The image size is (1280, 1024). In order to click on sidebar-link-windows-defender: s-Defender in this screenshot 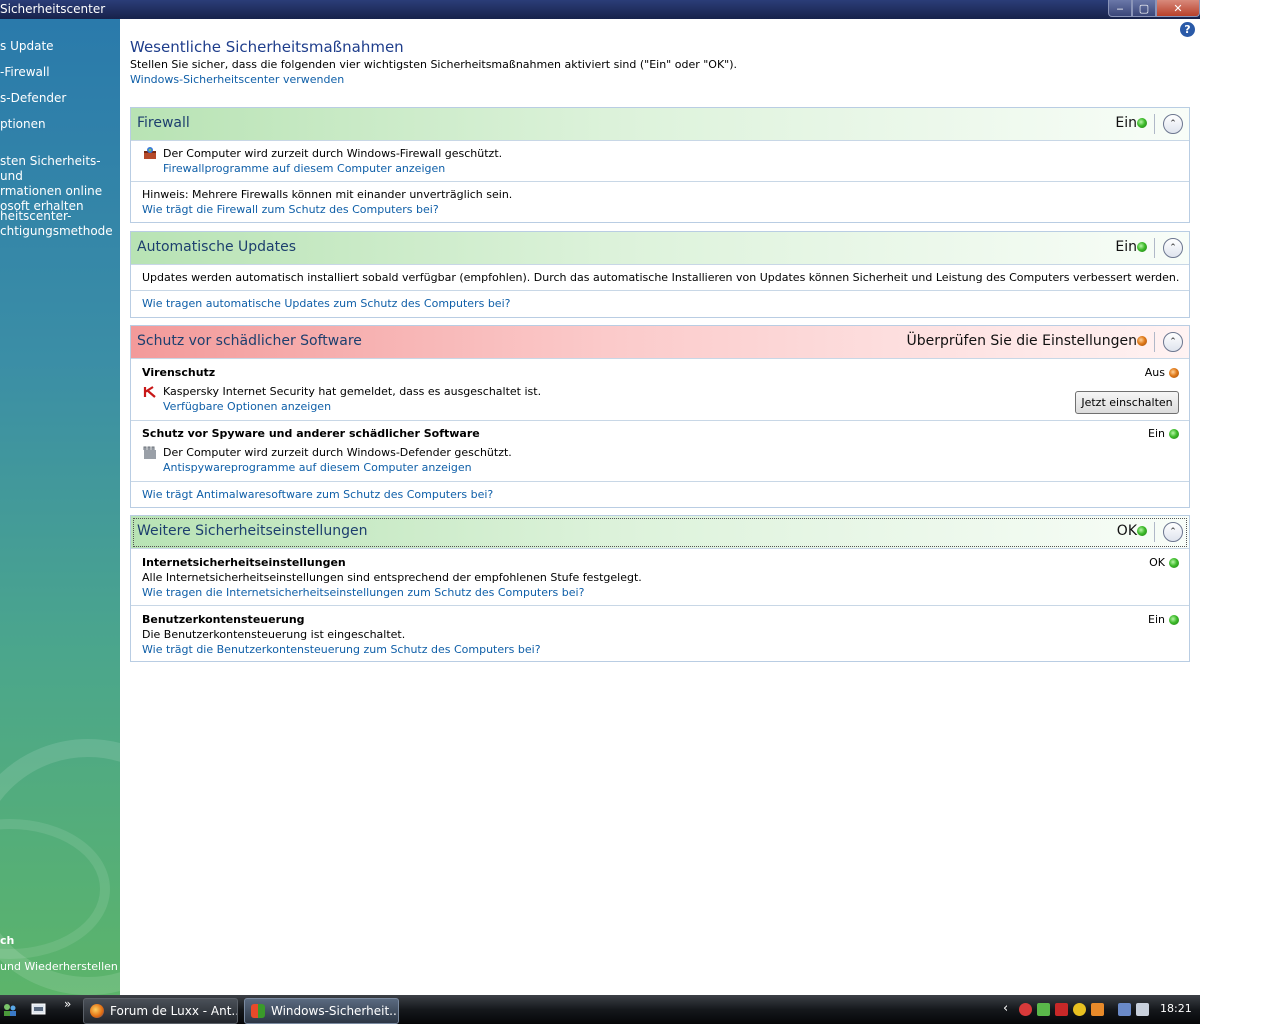, I will do `click(60, 98)`.